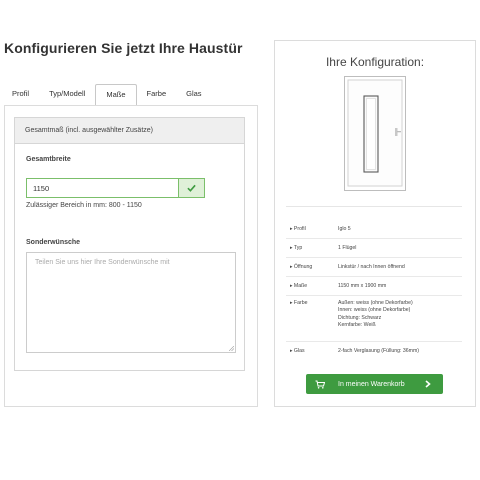 The height and width of the screenshot is (480, 480). What do you see at coordinates (129, 131) in the screenshot?
I see `dimensions-panel-heading: Gesamtmaß (incl. ausgewählter Zusätze)` at bounding box center [129, 131].